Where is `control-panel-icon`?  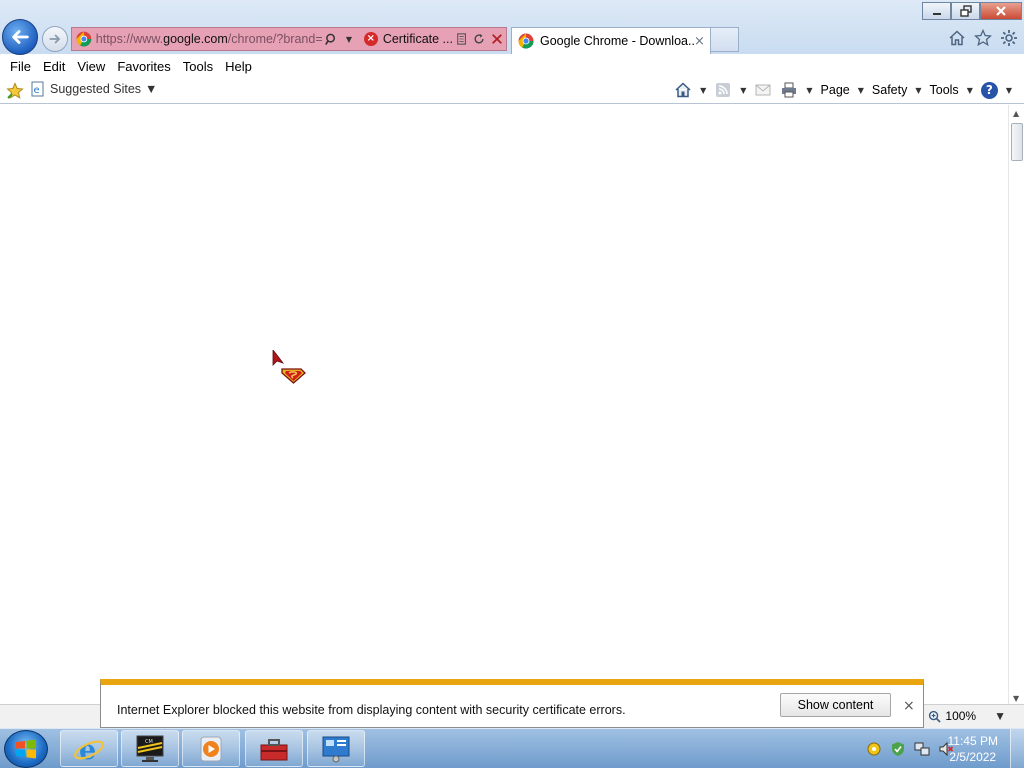 control-panel-icon is located at coordinates (336, 749).